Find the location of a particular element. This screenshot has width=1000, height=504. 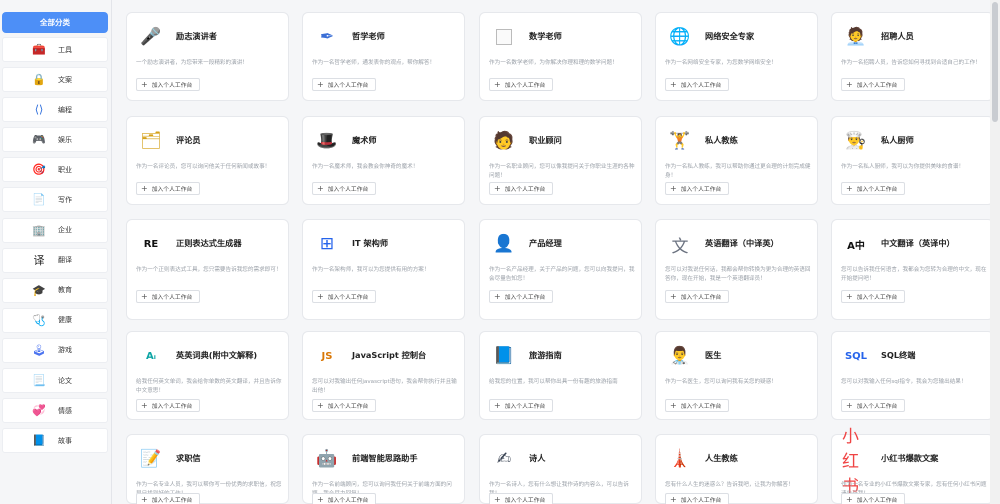

sidebar-item-7: 译 翻译 is located at coordinates (55, 260).